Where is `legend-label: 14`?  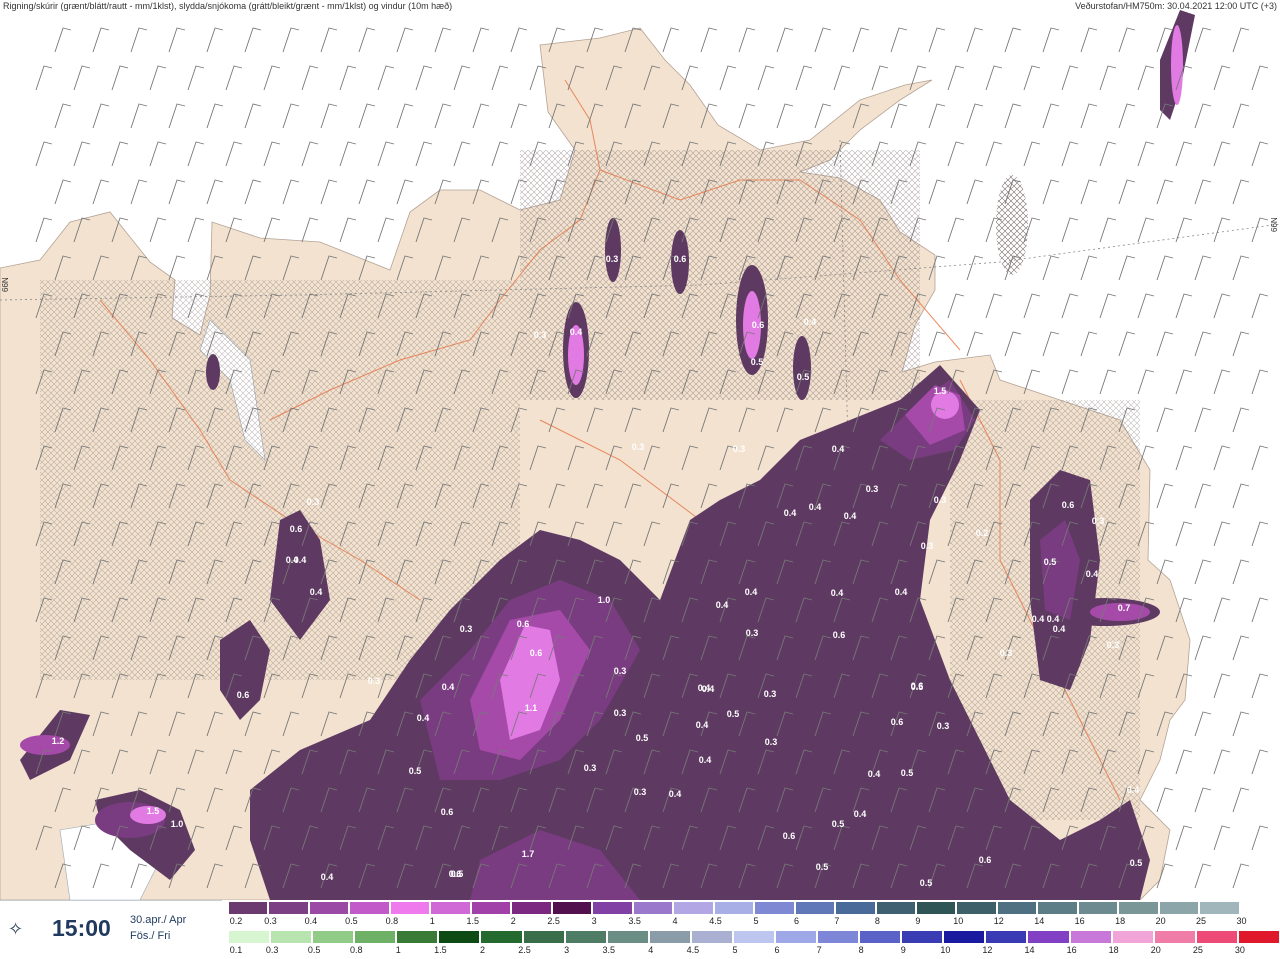
legend-label: 14 is located at coordinates (1029, 950).